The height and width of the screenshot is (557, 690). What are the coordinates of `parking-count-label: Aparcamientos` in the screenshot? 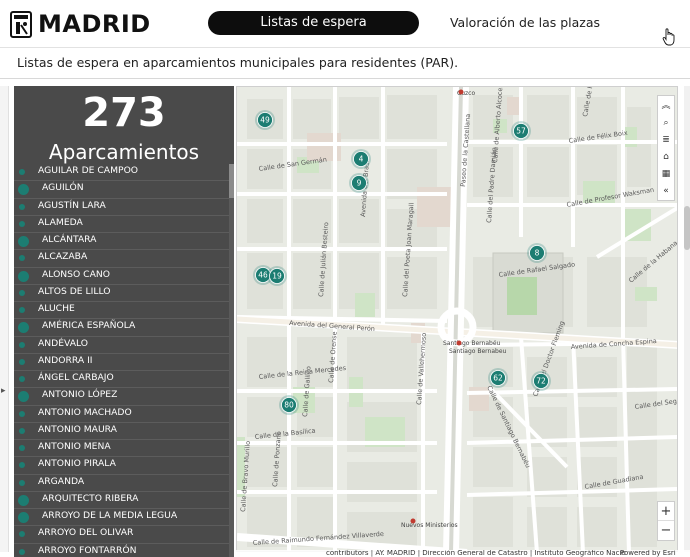 It's located at (124, 152).